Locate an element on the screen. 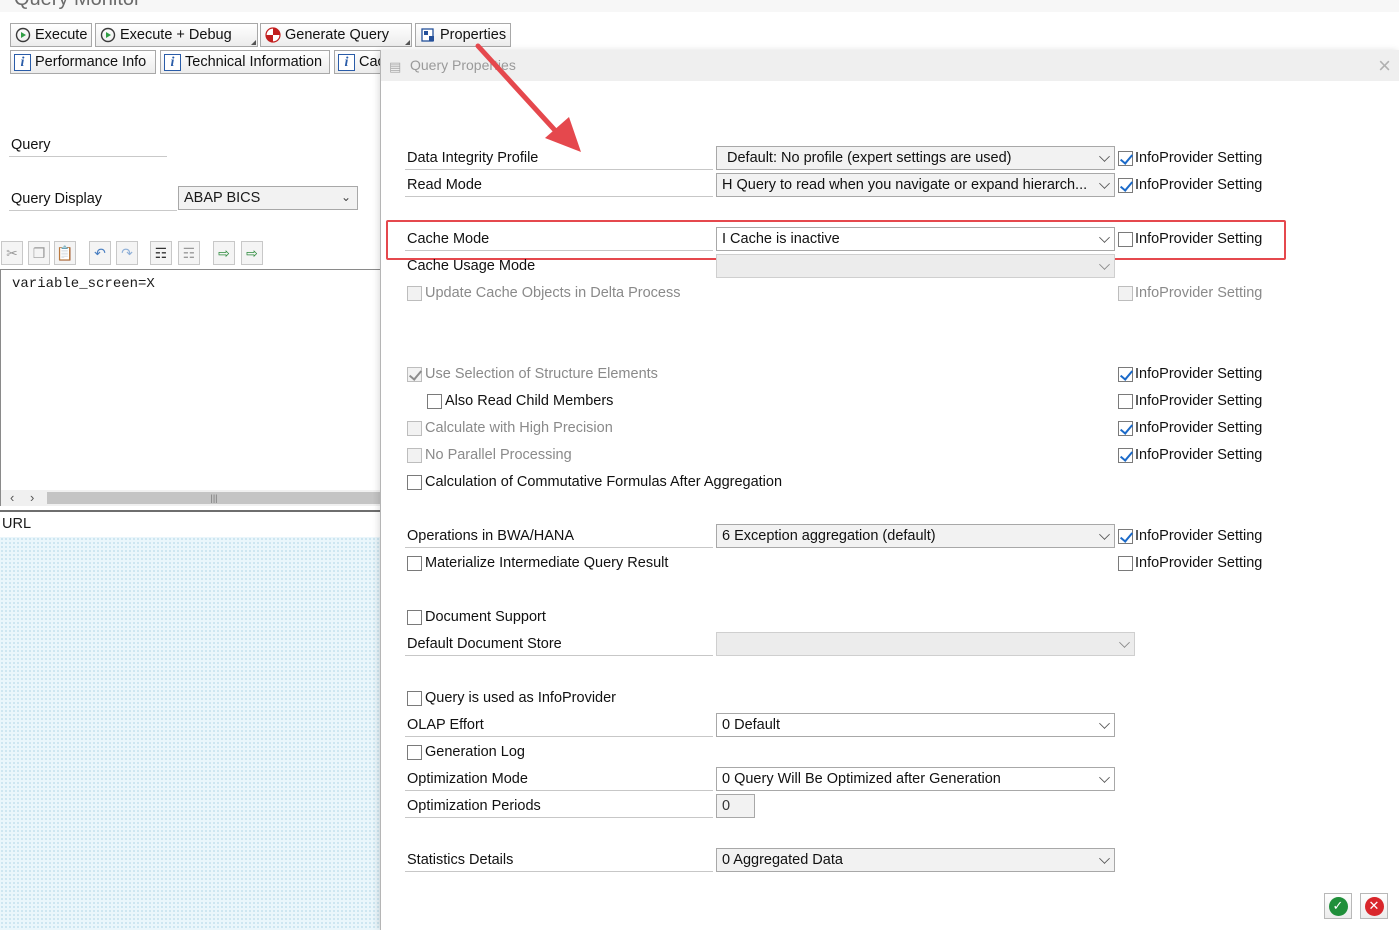 This screenshot has height=930, width=1399. save-local-file-icon: ⇨ is located at coordinates (252, 253).